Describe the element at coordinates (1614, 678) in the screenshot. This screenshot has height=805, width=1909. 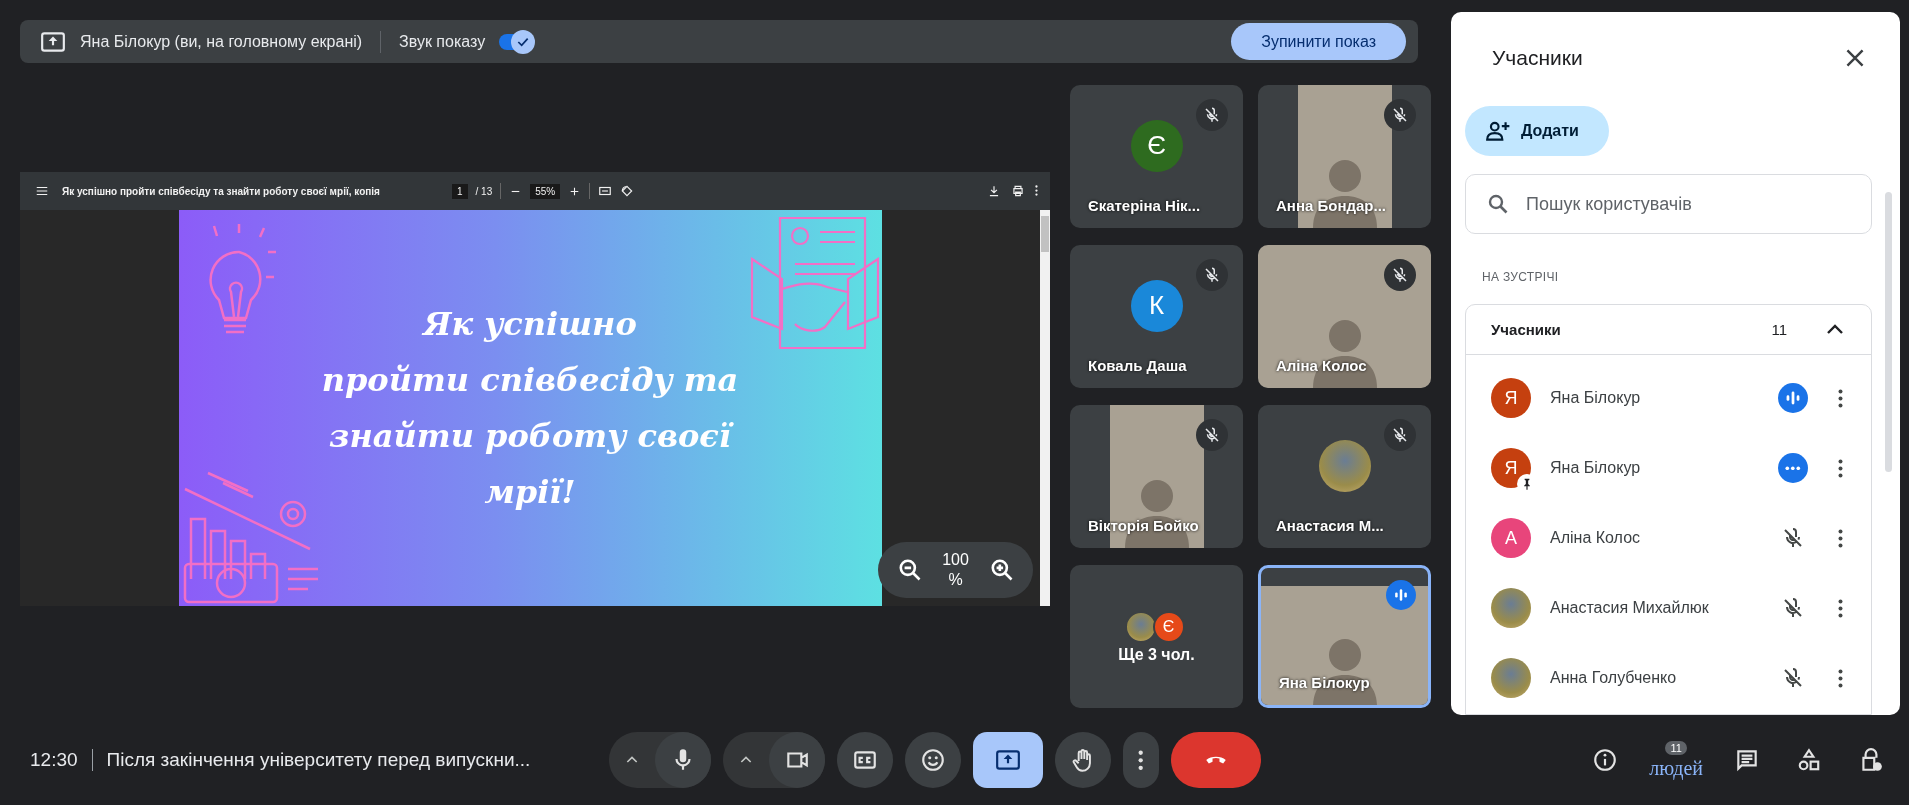
I see `participant-name: Анна Голубченко` at that location.